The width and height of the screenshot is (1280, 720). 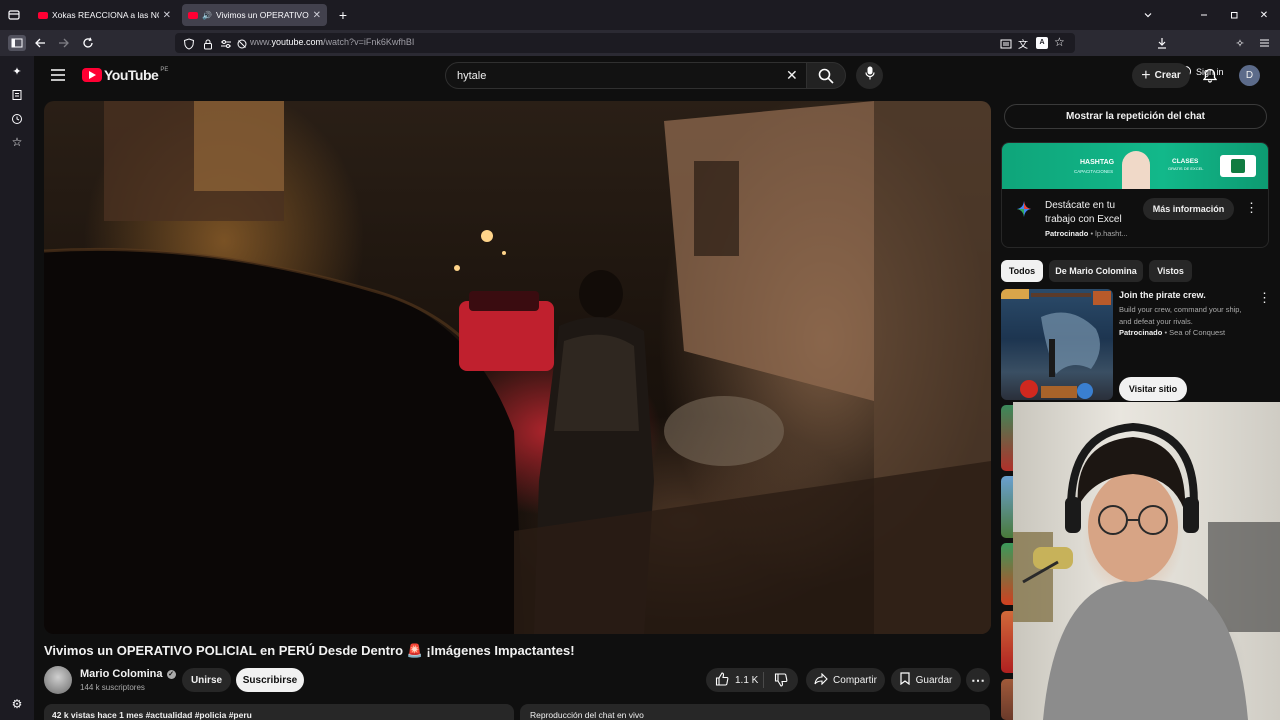 What do you see at coordinates (88, 43) in the screenshot?
I see `reload-icon` at bounding box center [88, 43].